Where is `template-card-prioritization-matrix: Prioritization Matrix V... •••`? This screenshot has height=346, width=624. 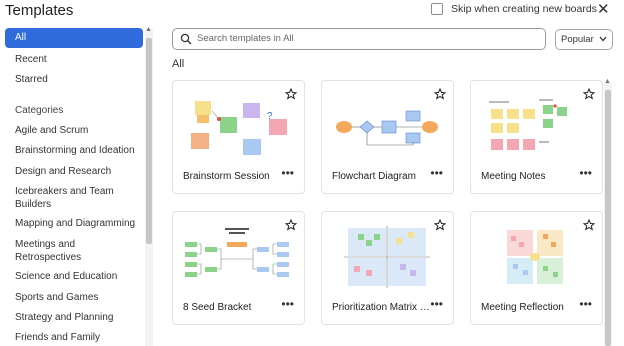 template-card-prioritization-matrix: Prioritization Matrix V... ••• is located at coordinates (387, 268).